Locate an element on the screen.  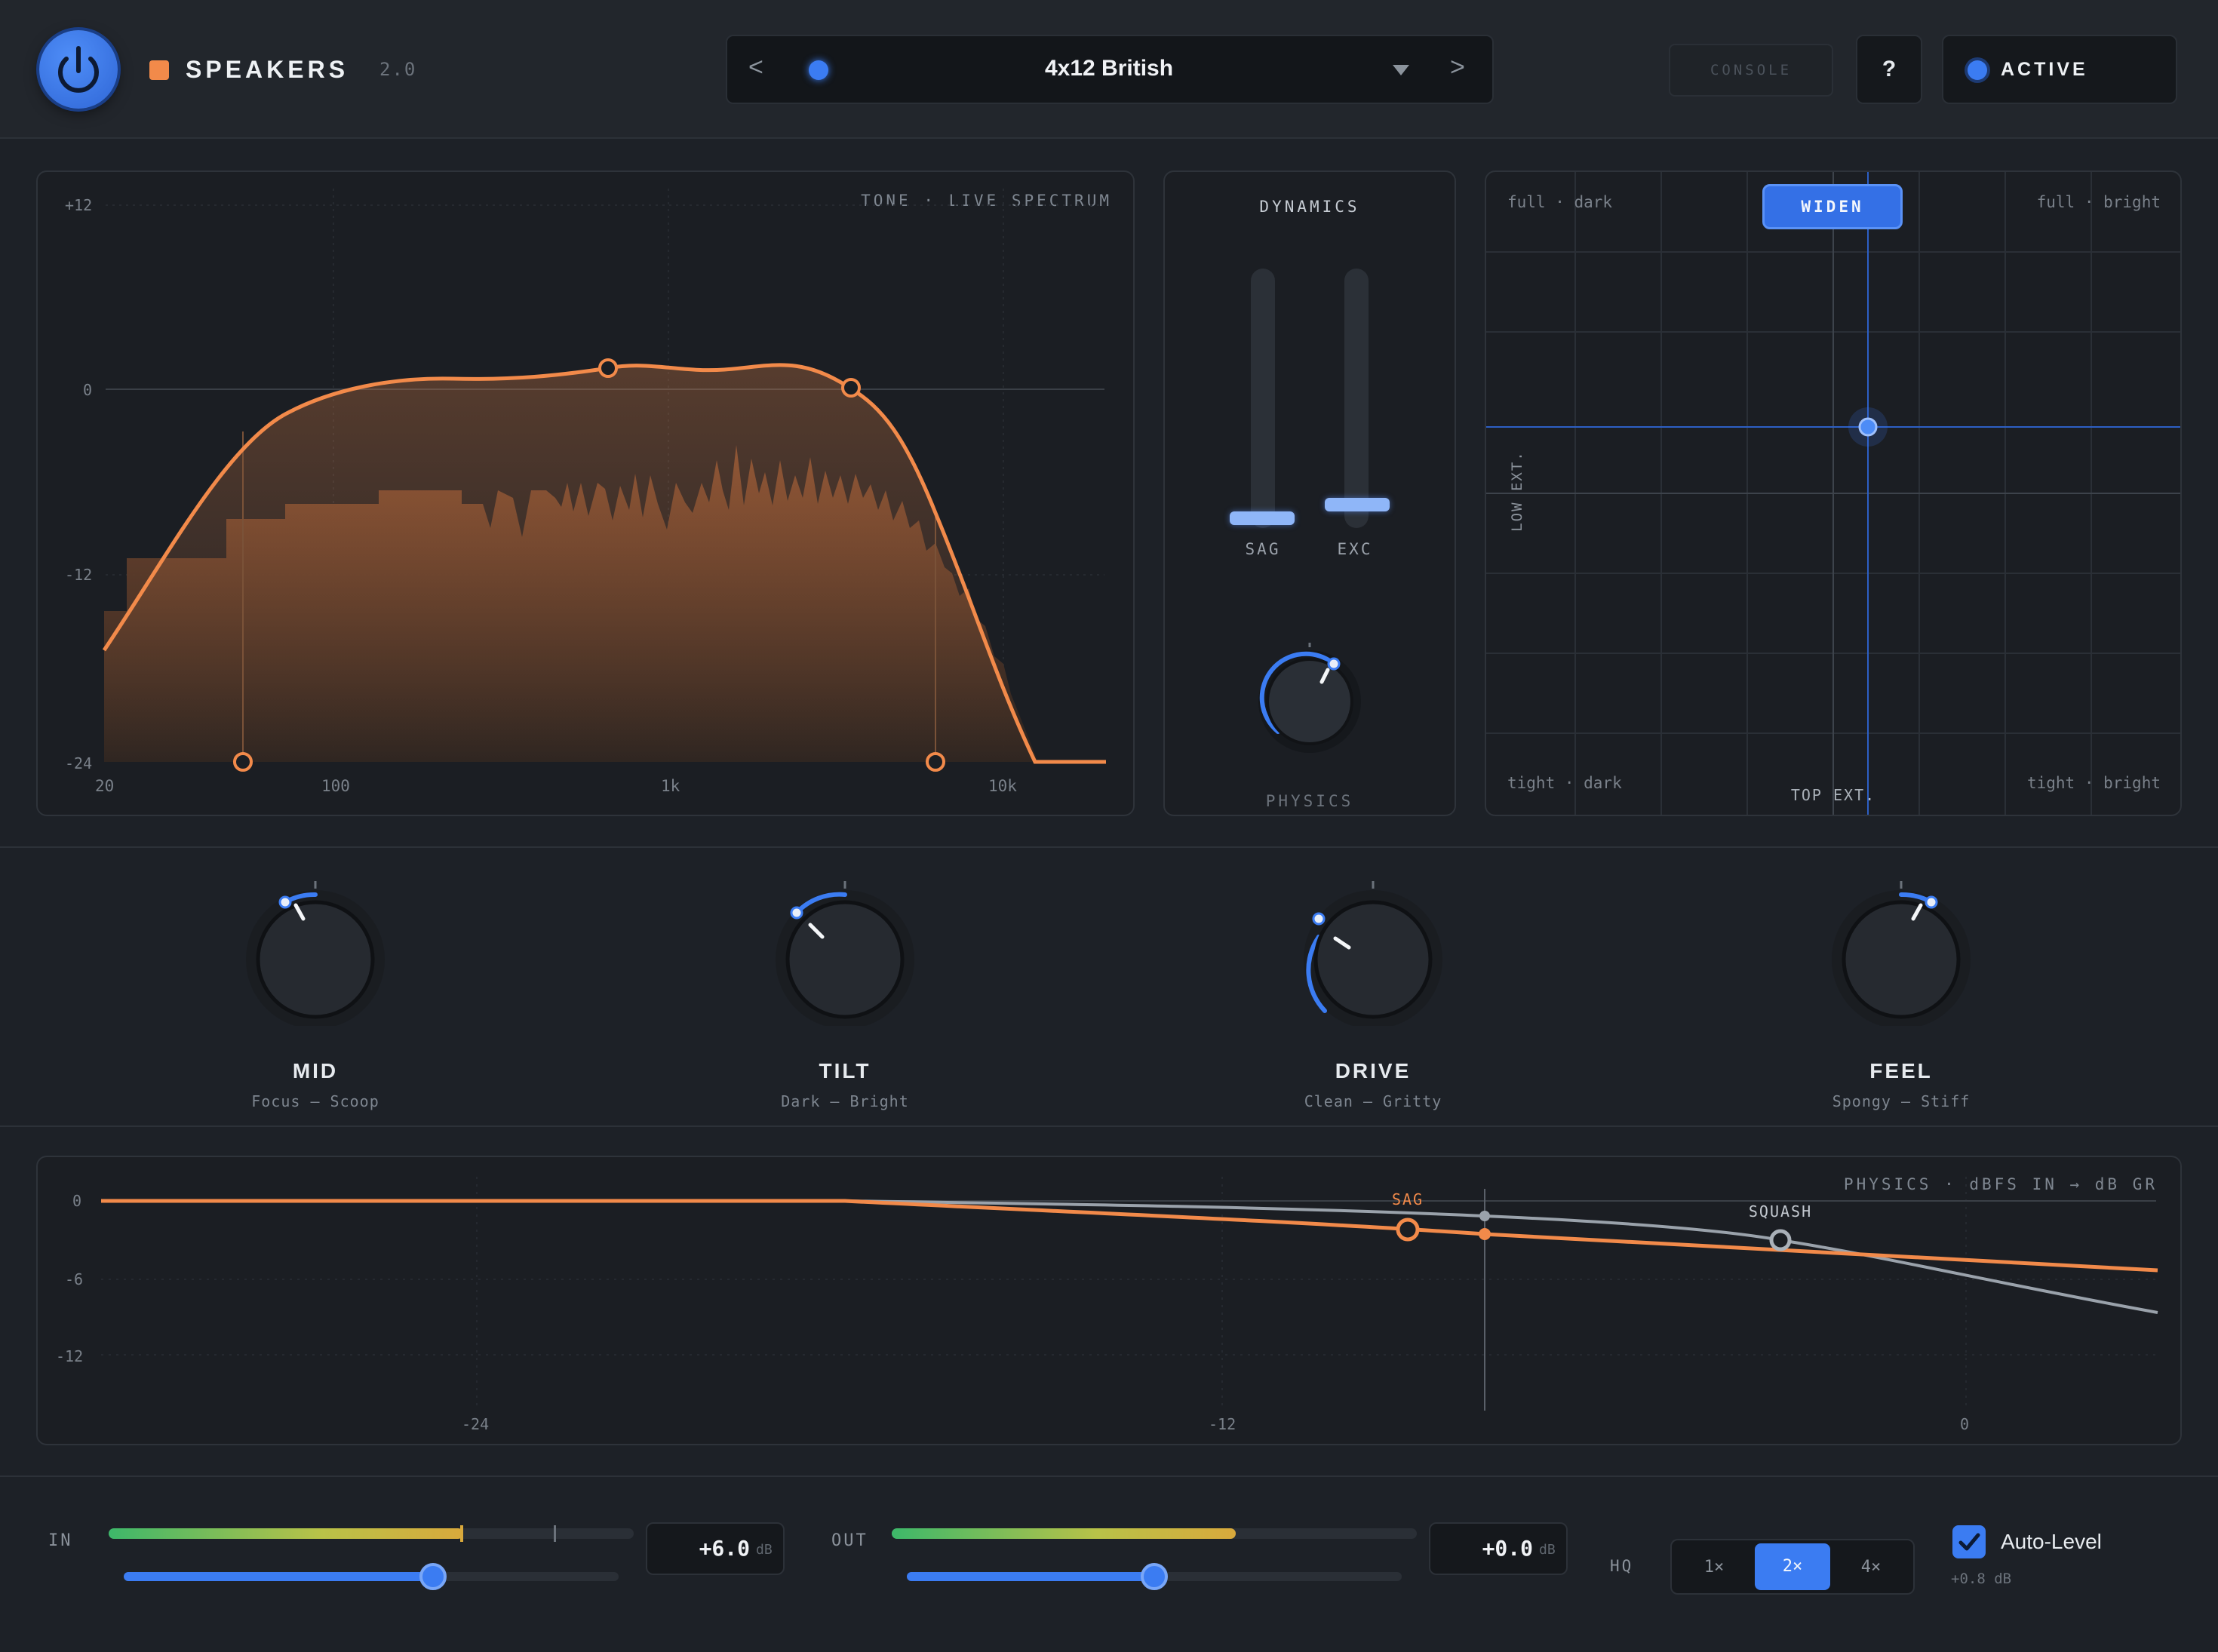
squash-node is located at coordinates (1780, 1240).